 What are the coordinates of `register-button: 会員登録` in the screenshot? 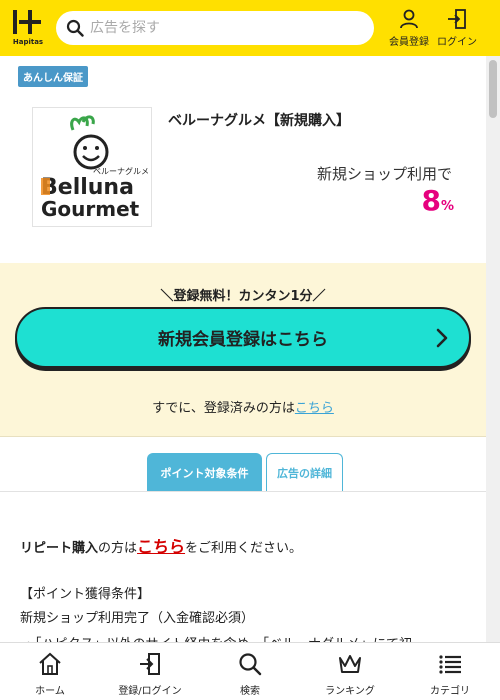 It's located at (409, 29).